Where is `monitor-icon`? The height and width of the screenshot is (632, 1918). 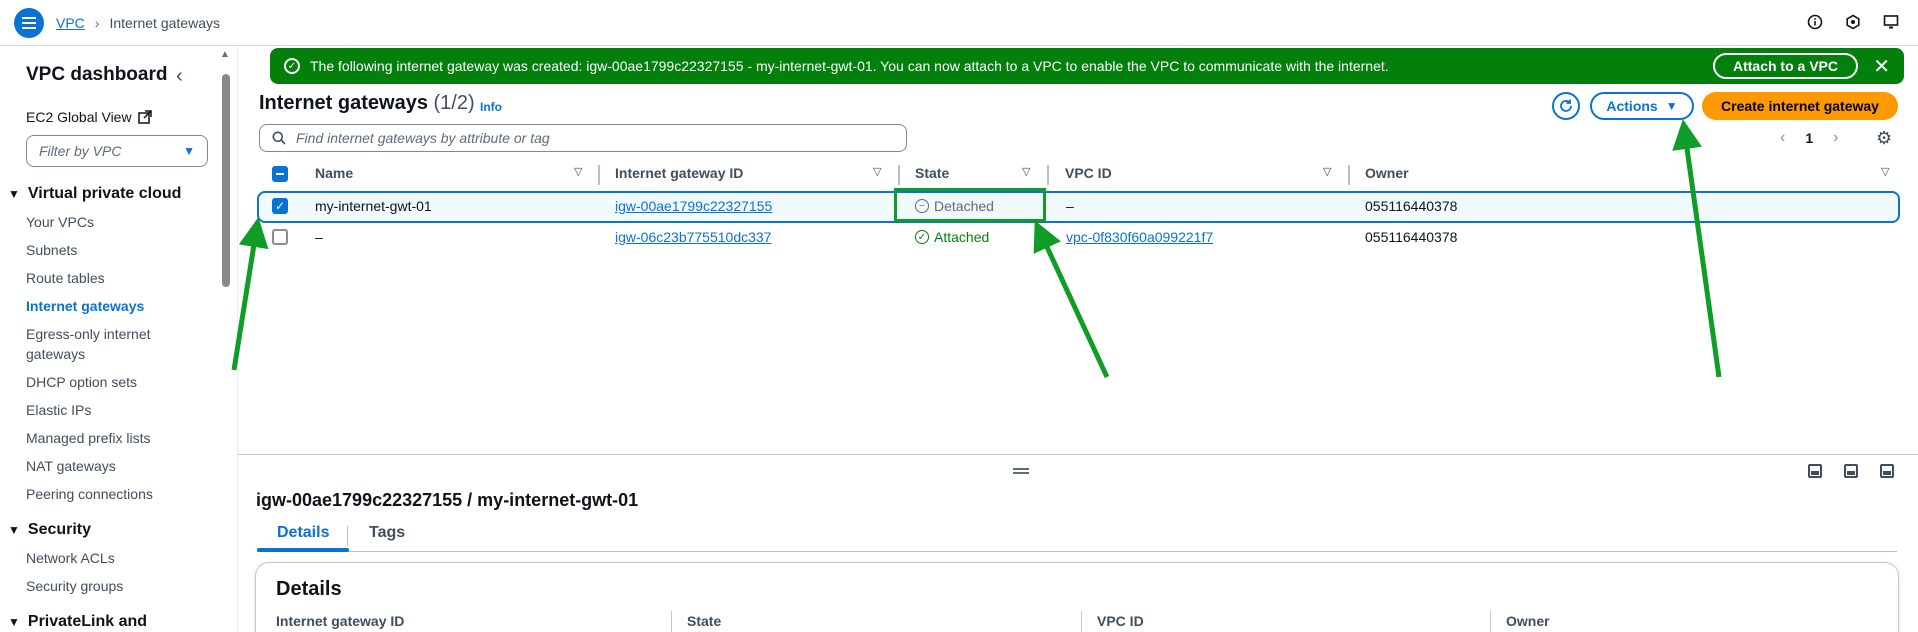 monitor-icon is located at coordinates (1891, 22).